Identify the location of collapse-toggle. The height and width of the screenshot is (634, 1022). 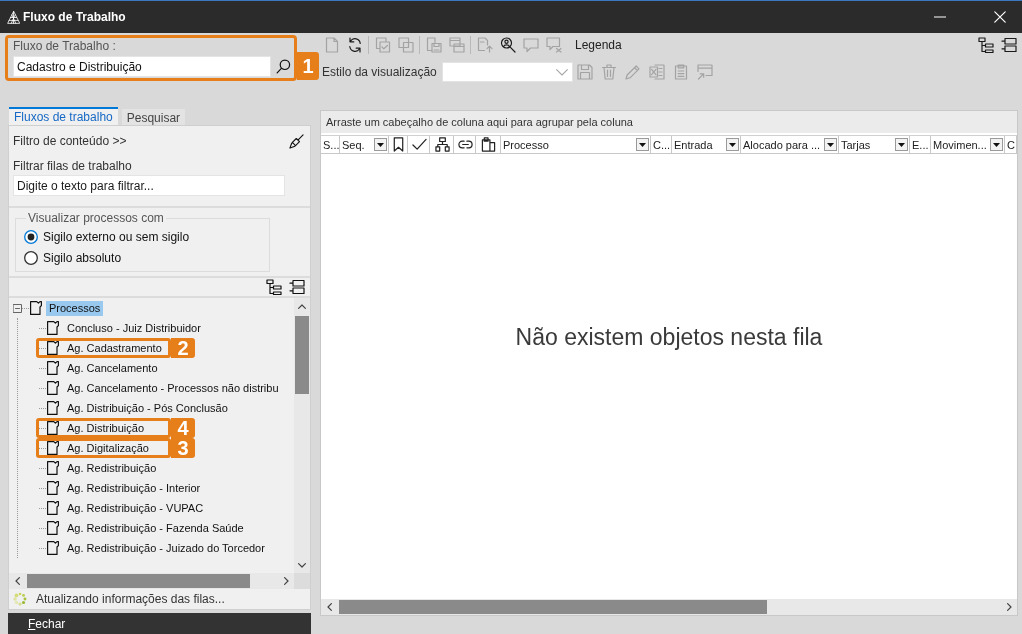
(17, 308).